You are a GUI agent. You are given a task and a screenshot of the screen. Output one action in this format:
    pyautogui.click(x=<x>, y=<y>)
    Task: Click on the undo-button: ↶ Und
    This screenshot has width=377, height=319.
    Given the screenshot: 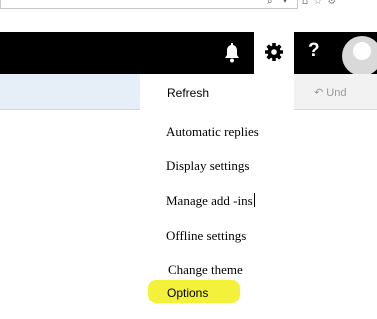 What is the action you would take?
    pyautogui.click(x=330, y=92)
    